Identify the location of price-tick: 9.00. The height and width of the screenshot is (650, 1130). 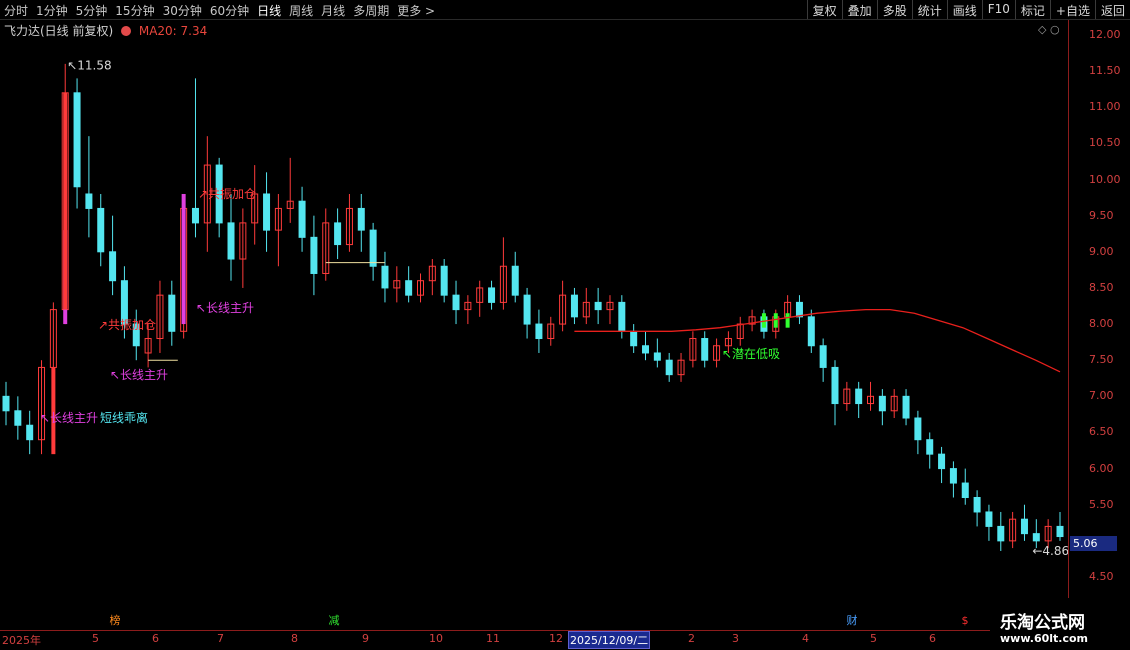
(1101, 251).